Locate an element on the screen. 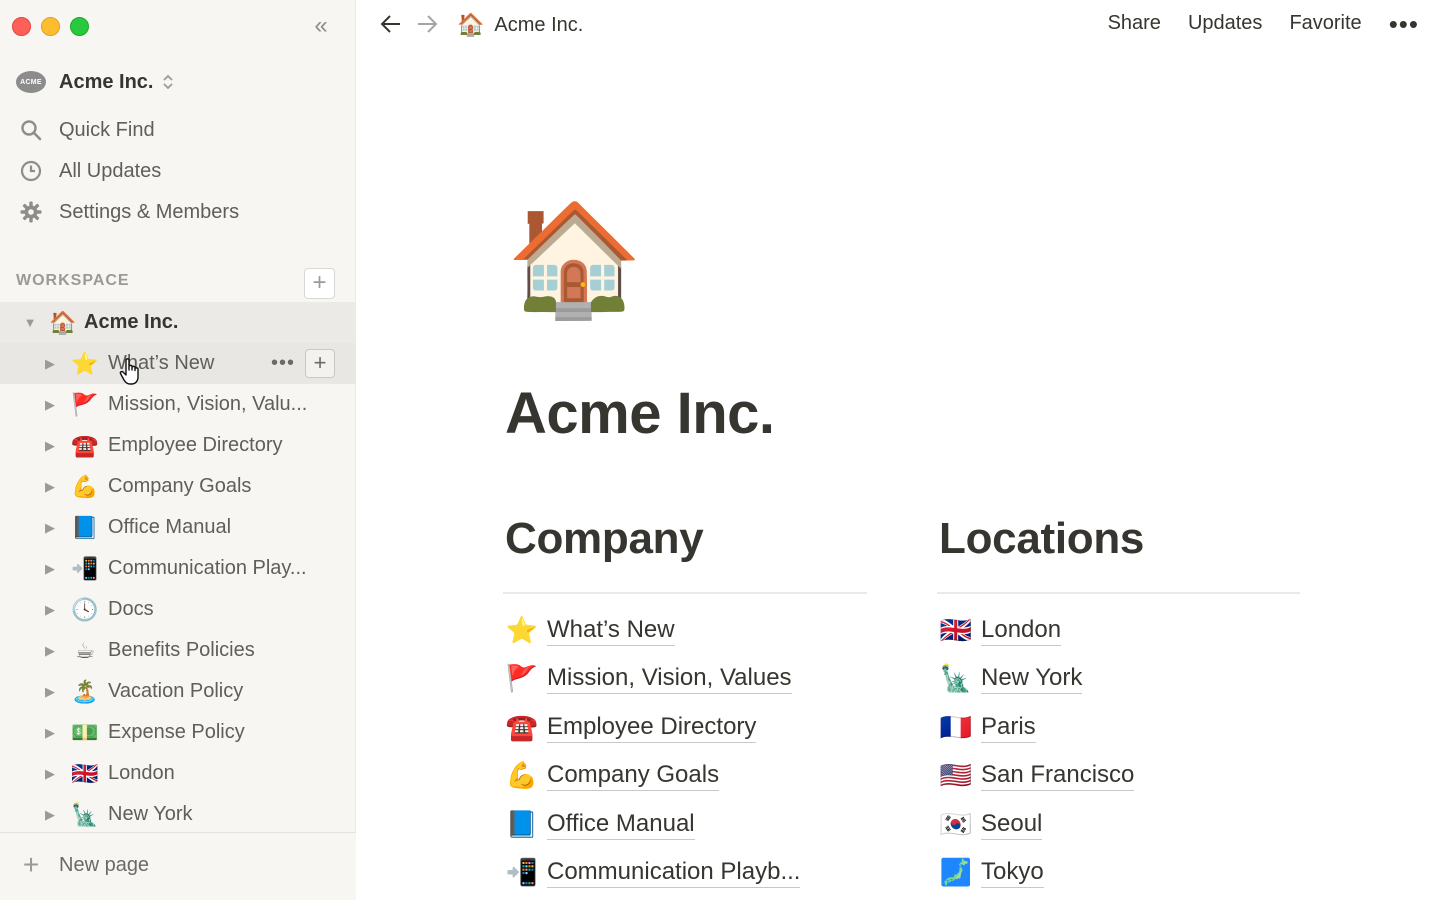  tree-item-label: New York is located at coordinates (150, 814).